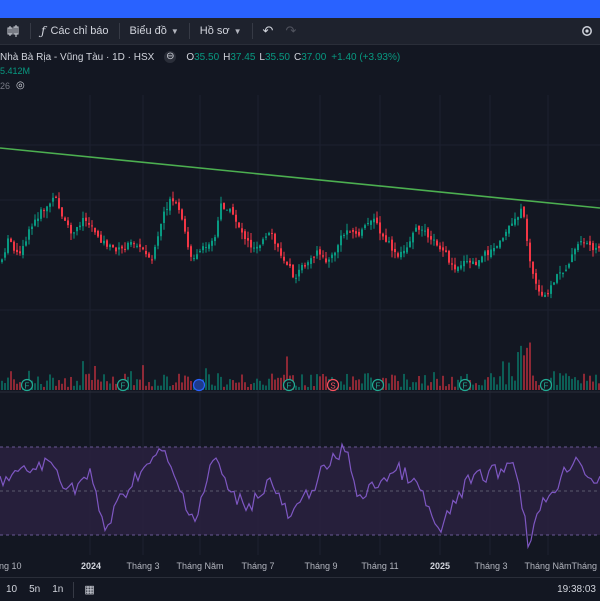 This screenshot has width=600, height=601. Describe the element at coordinates (11, 589) in the screenshot. I see `timeframe-10: 10` at that location.